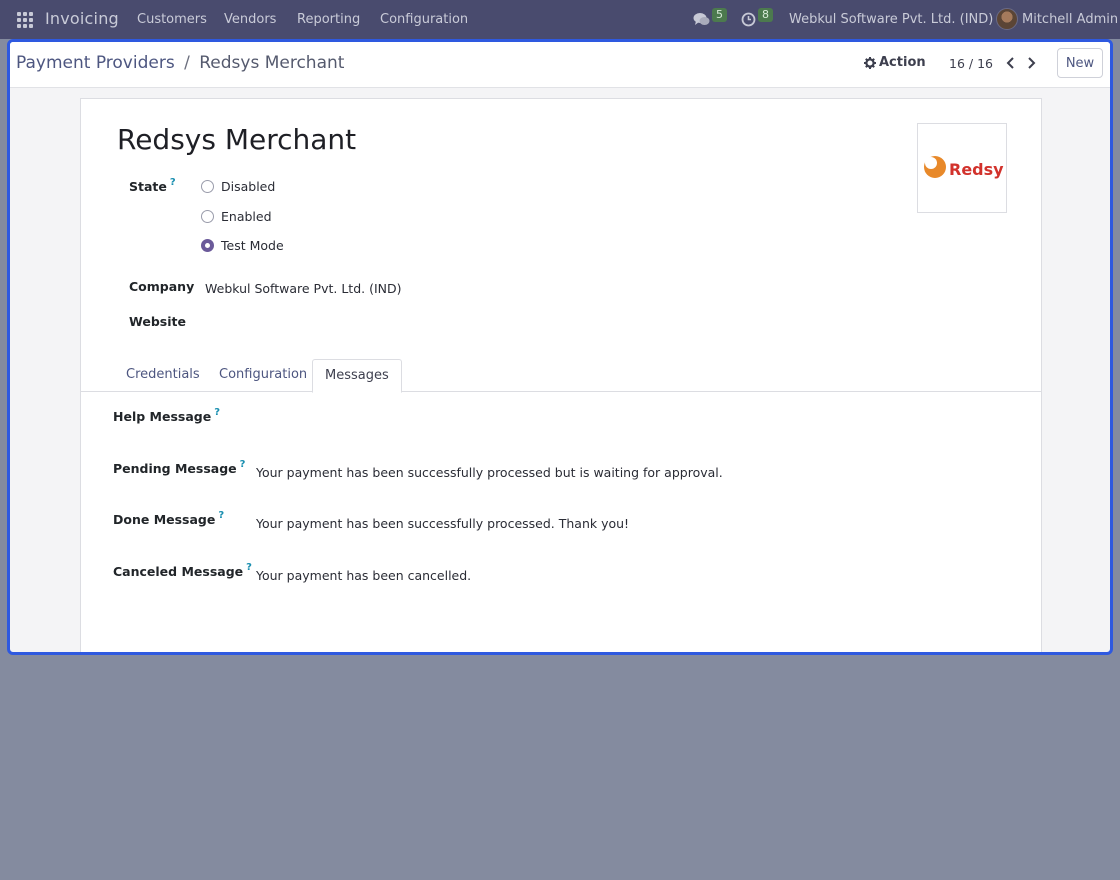  What do you see at coordinates (971, 63) in the screenshot?
I see `pager-value: 16 / 16` at bounding box center [971, 63].